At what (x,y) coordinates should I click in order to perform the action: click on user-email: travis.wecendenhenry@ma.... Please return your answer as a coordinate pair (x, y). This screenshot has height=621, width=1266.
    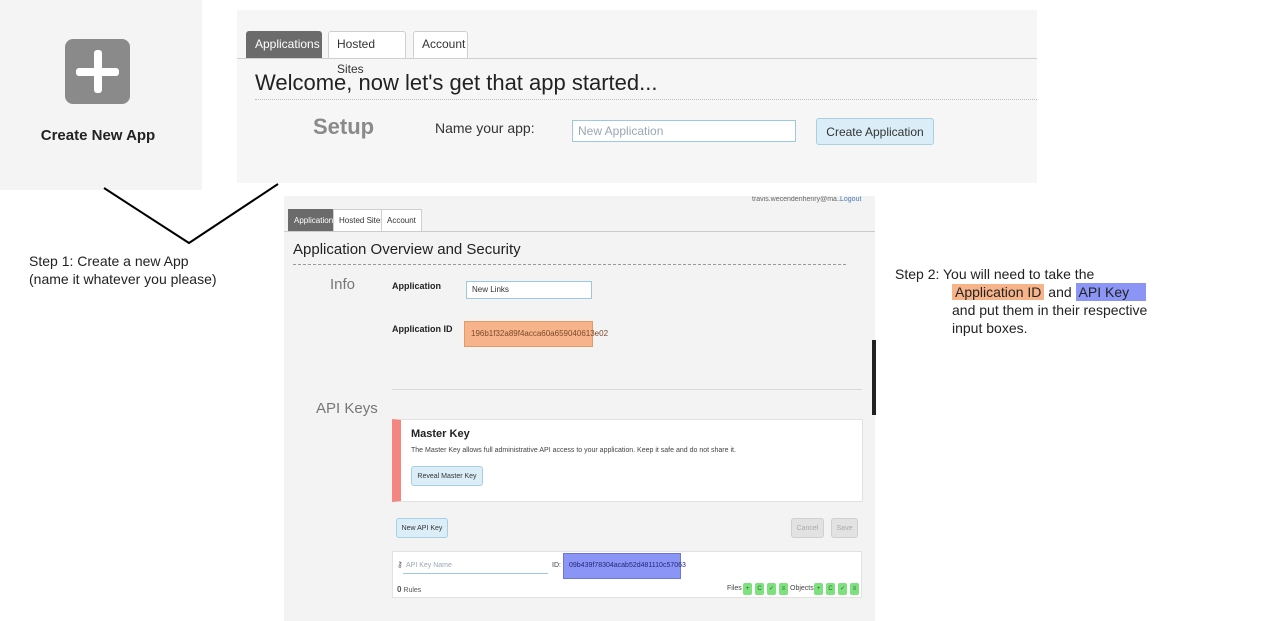
    Looking at the image, I should click on (797, 199).